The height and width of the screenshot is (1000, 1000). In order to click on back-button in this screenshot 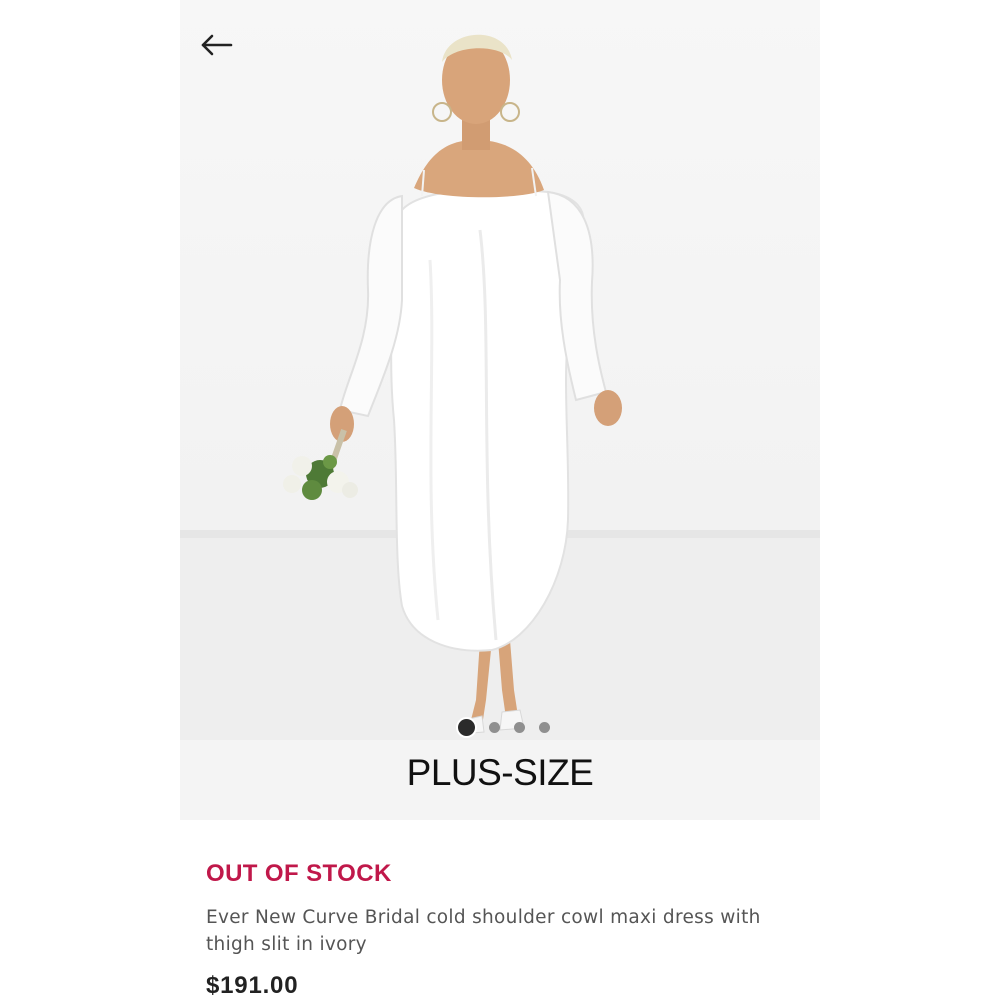, I will do `click(217, 45)`.